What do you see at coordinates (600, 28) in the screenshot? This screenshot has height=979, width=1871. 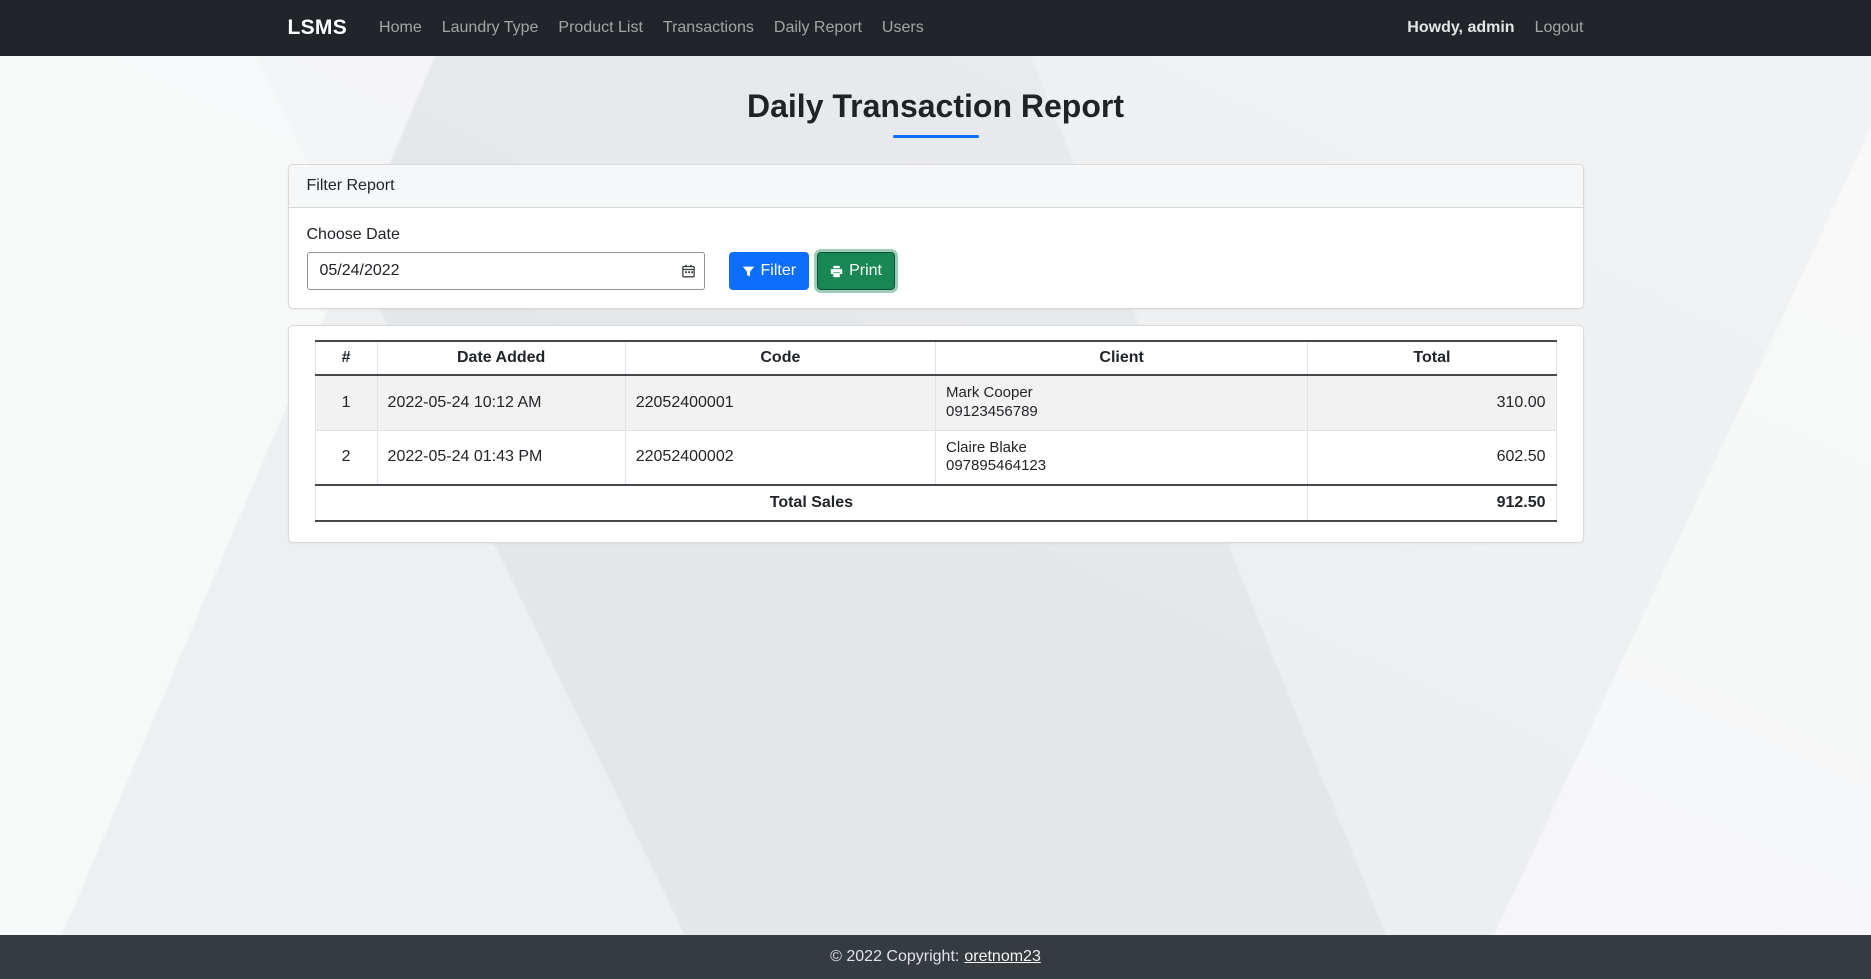 I see `nav-item-product-list: Product List` at bounding box center [600, 28].